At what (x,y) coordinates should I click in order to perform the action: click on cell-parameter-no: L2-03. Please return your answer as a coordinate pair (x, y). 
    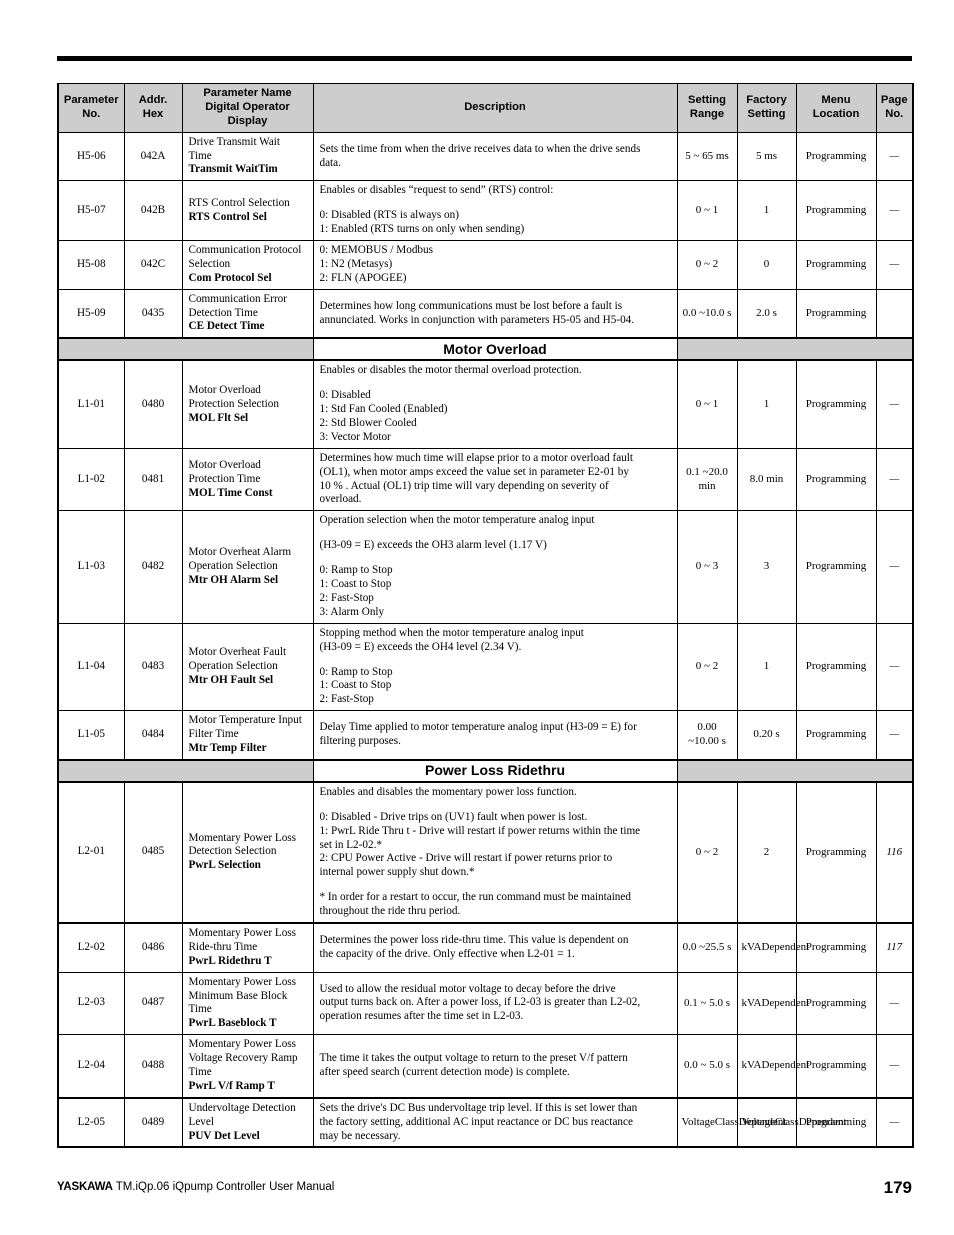
    Looking at the image, I should click on (91, 1003).